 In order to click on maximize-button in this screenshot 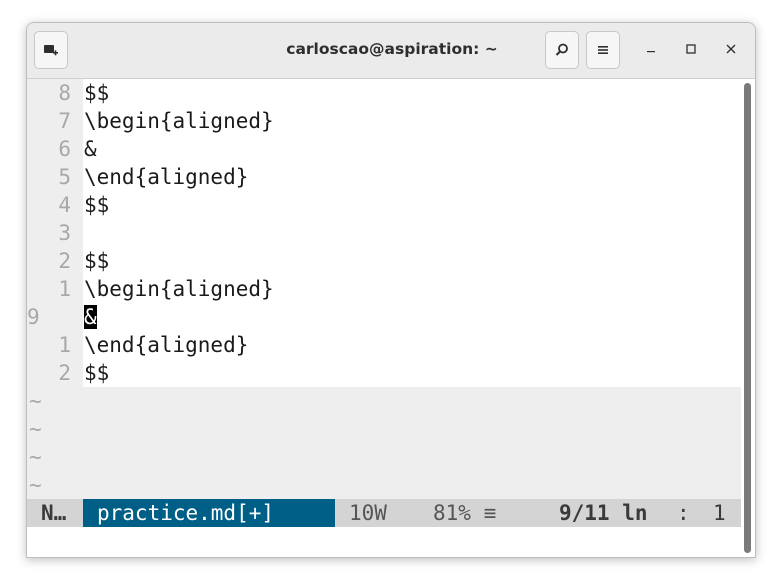, I will do `click(691, 50)`.